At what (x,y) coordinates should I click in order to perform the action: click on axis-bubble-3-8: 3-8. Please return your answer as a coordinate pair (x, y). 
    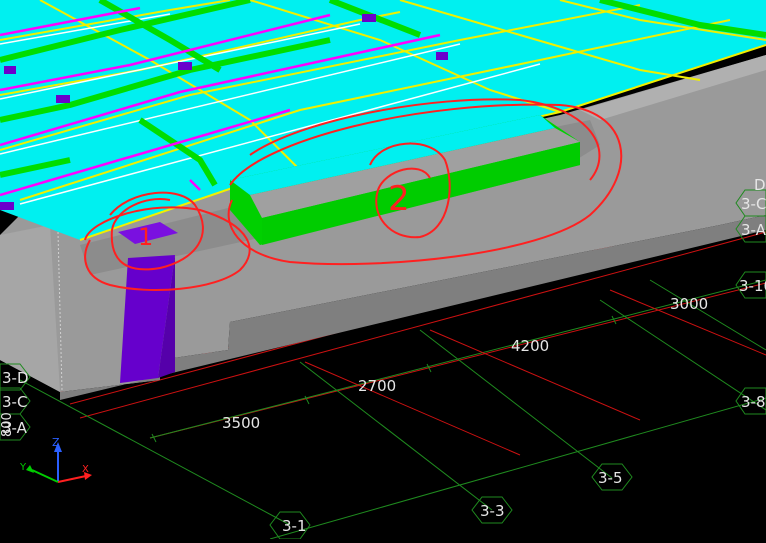
    Looking at the image, I should click on (750, 401).